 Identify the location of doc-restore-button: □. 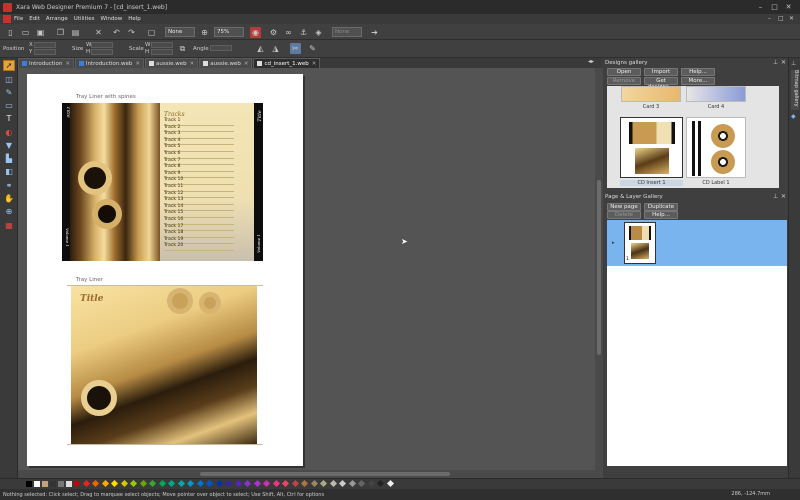
(781, 18).